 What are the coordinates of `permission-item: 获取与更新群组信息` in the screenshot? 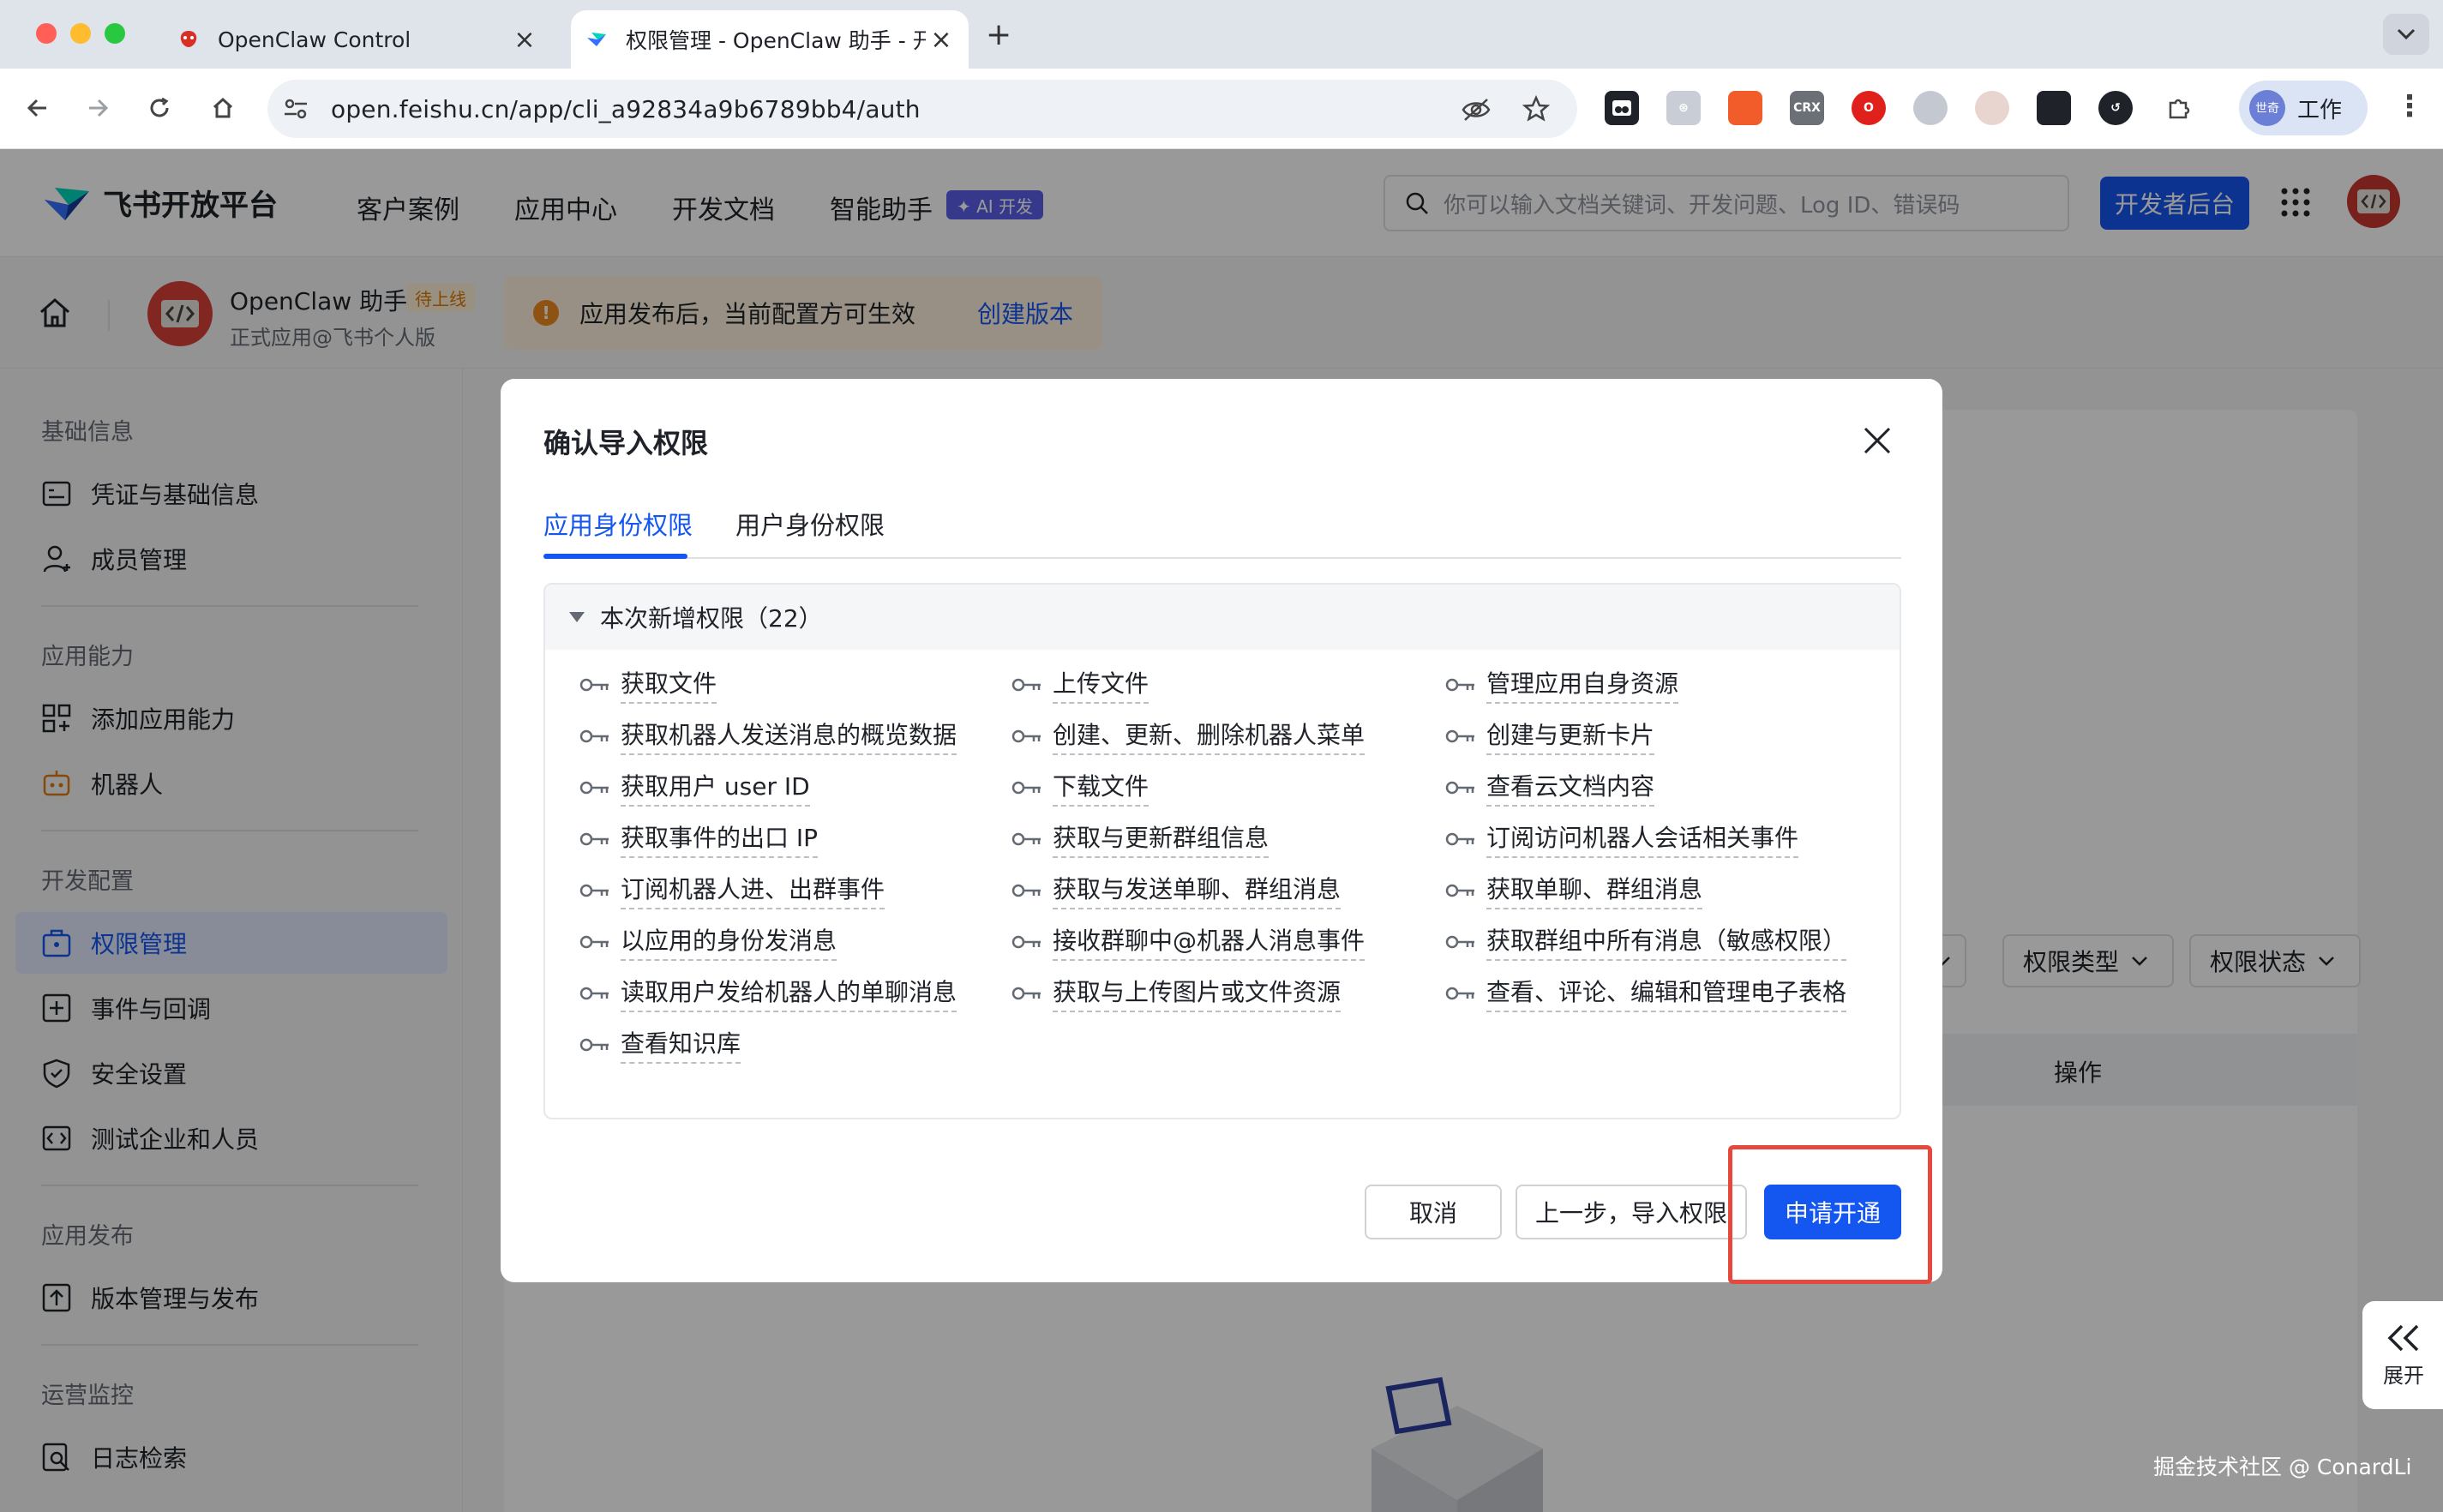 It's located at (1140, 838).